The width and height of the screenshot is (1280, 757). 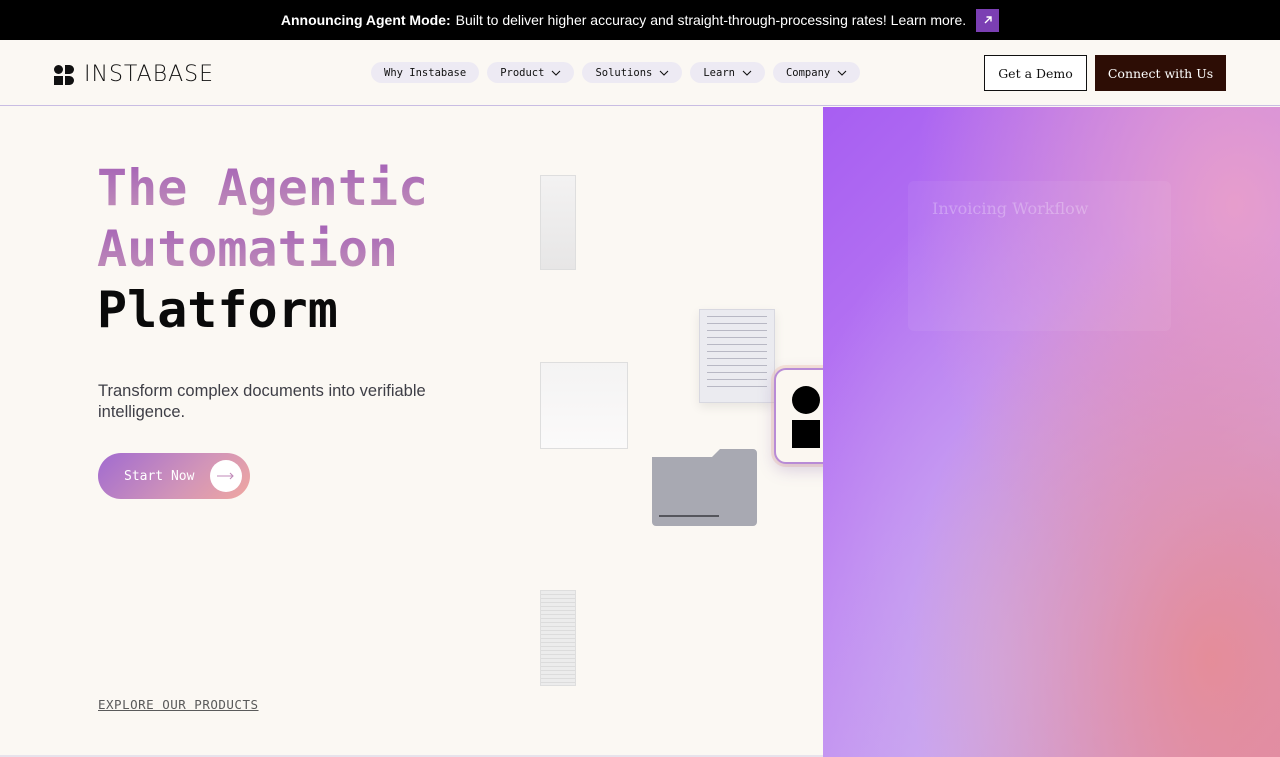 I want to click on hero-title-line-3: Platform, so click(x=217, y=310).